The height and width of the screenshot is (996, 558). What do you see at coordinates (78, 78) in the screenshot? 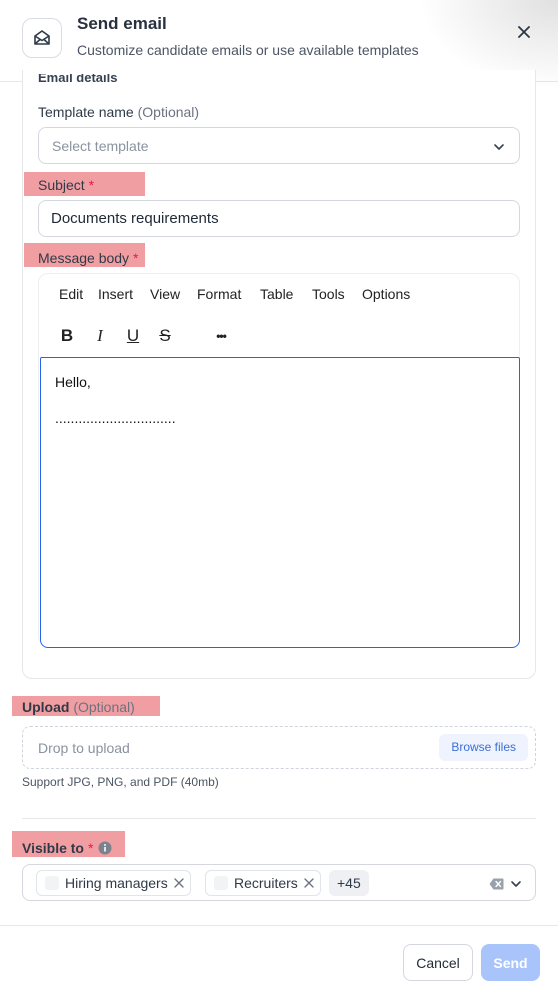
I see `email-details-heading: Email details` at bounding box center [78, 78].